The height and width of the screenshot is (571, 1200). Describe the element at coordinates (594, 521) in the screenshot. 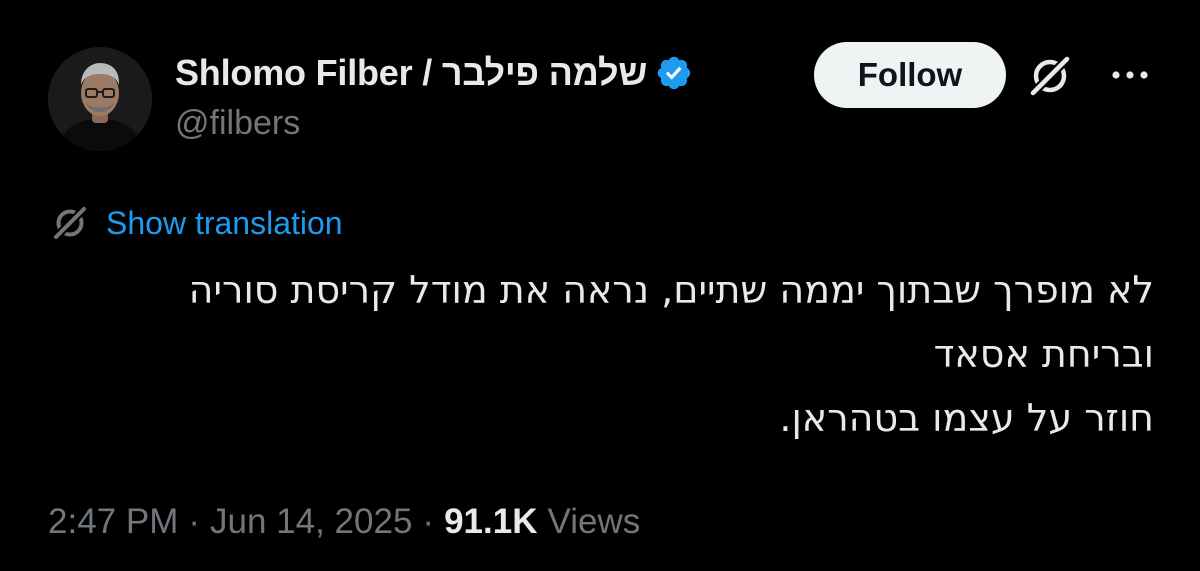

I see `views-label: Views` at that location.